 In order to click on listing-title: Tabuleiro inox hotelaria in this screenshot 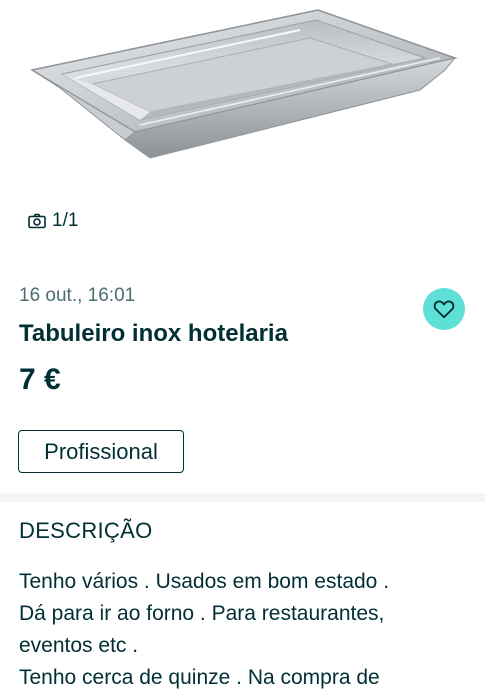, I will do `click(153, 333)`.